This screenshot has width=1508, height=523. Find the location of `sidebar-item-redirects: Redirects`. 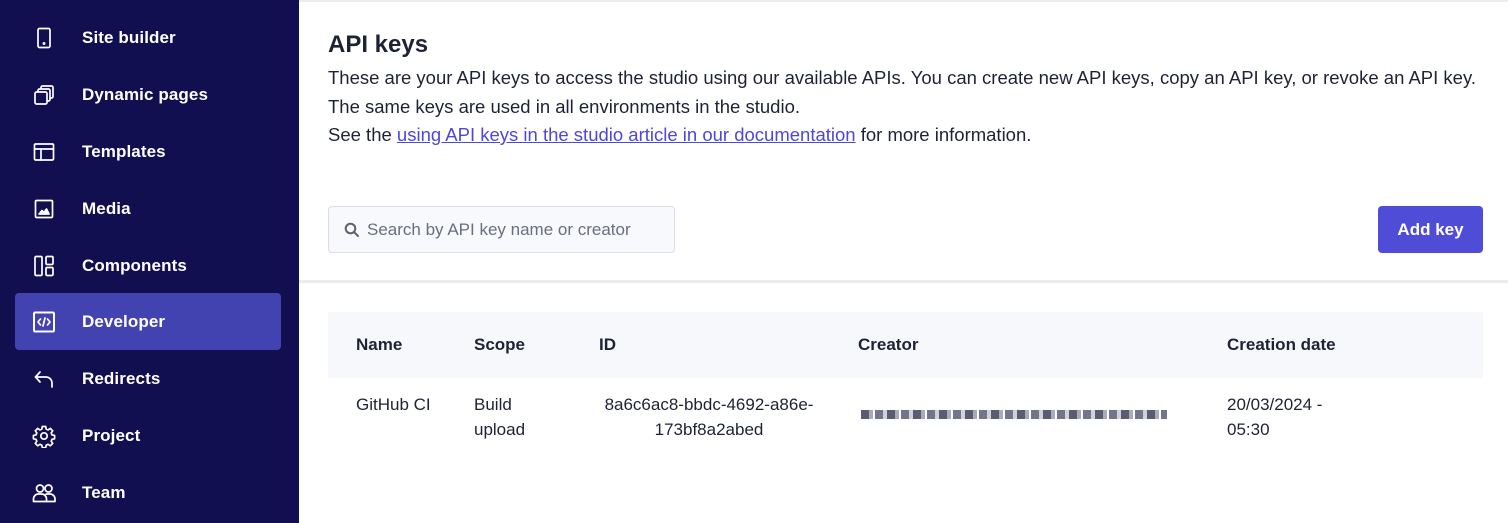

sidebar-item-redirects: Redirects is located at coordinates (148, 378).